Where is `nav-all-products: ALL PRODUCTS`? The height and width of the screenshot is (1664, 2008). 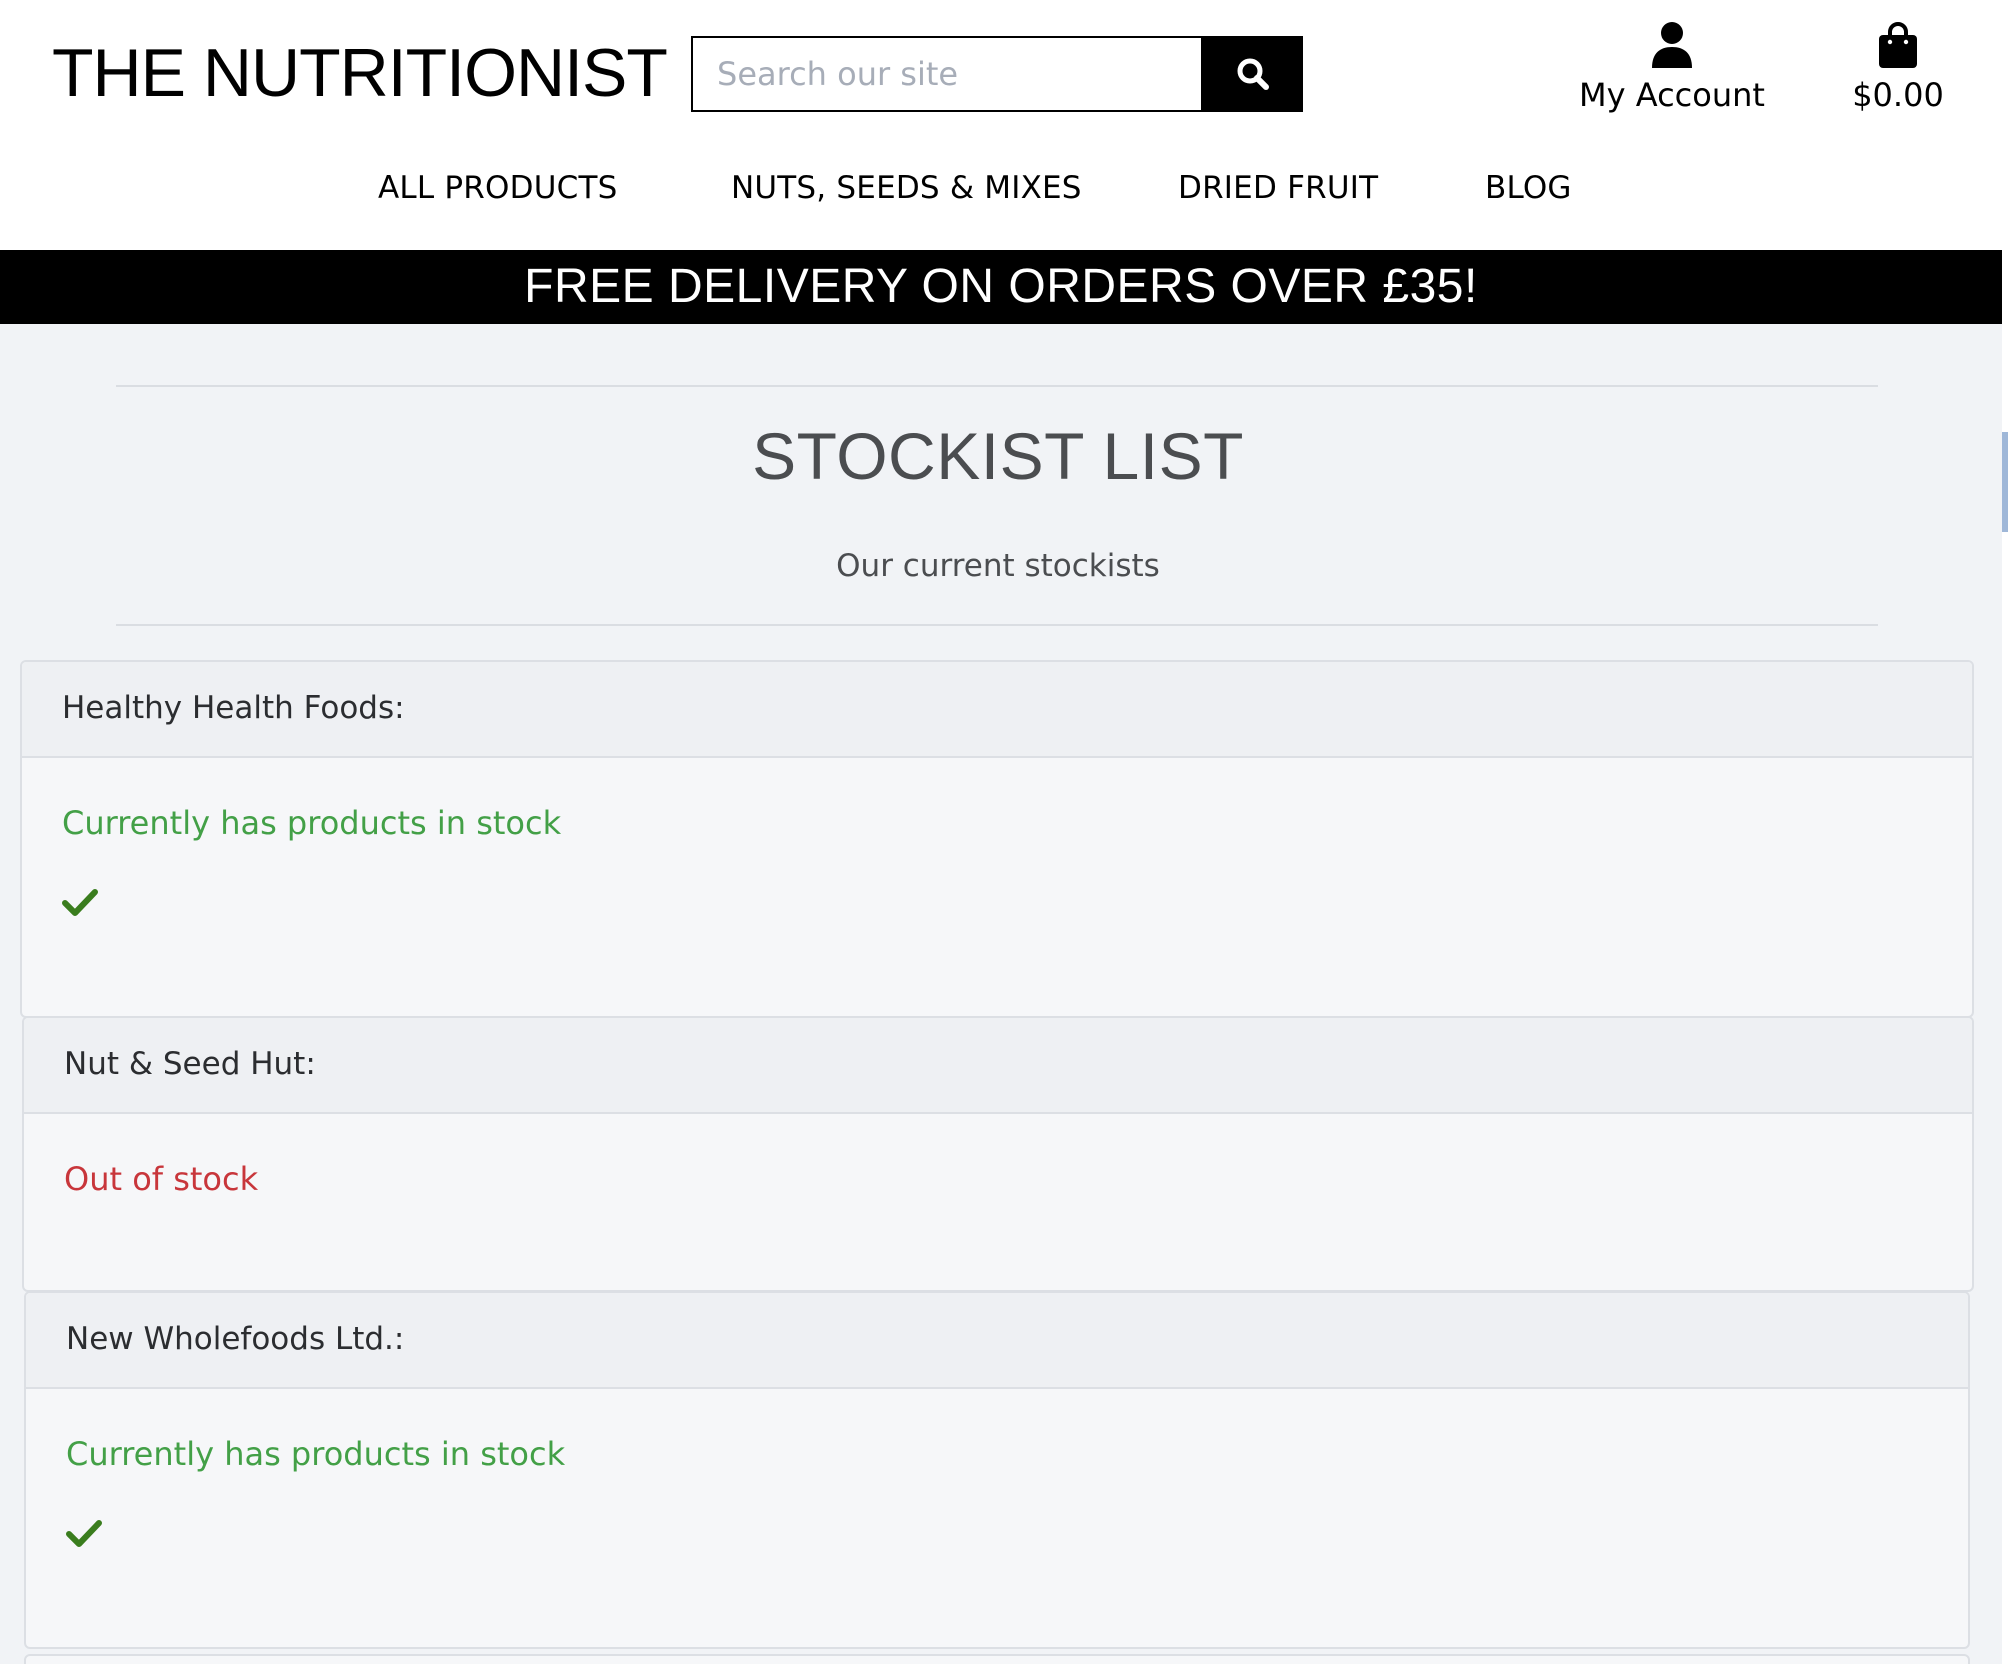
nav-all-products: ALL PRODUCTS is located at coordinates (497, 188).